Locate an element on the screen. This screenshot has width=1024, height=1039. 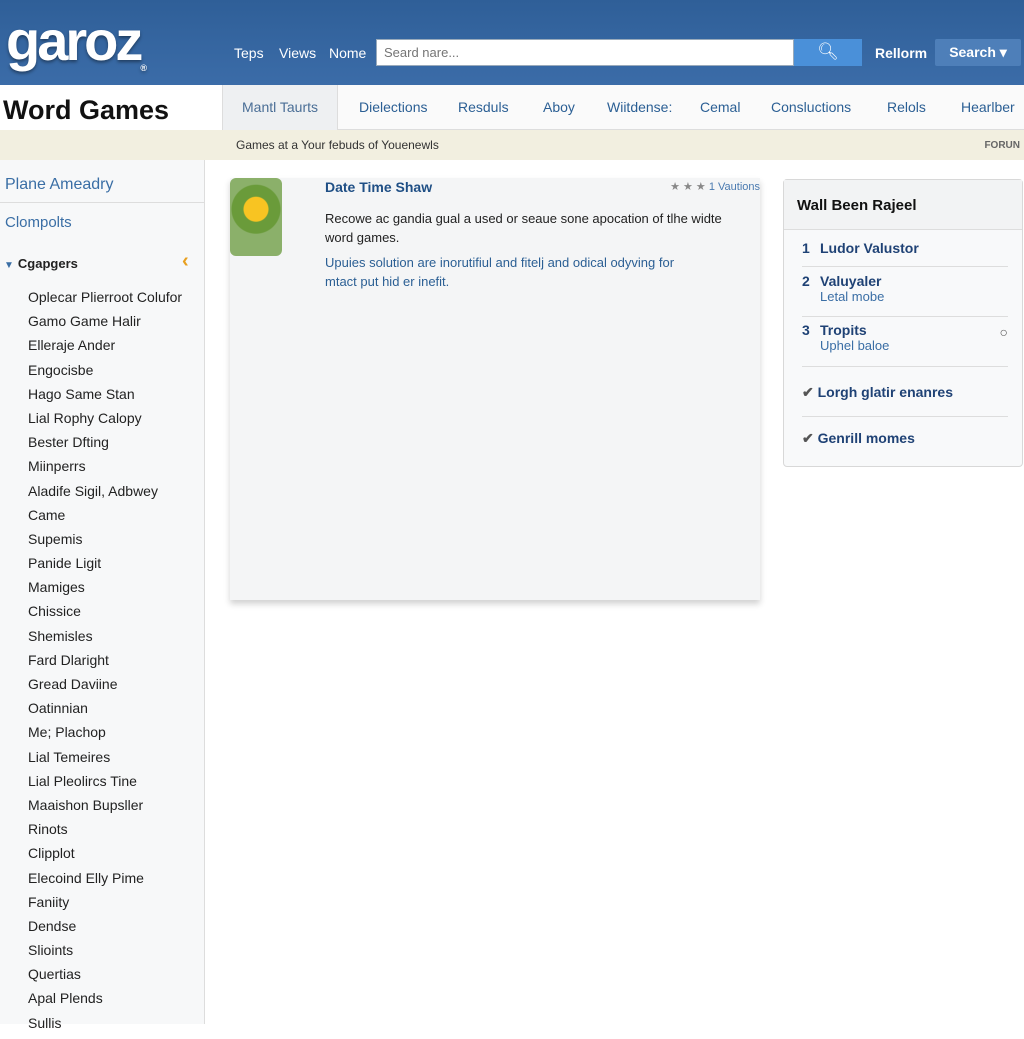
sidebar-item: Mamiges is located at coordinates (105, 591).